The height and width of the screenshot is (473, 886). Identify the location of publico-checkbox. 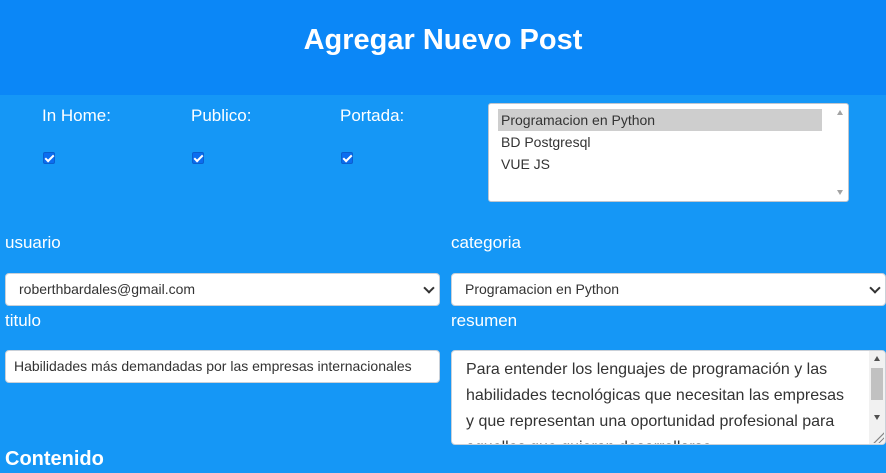
(198, 158).